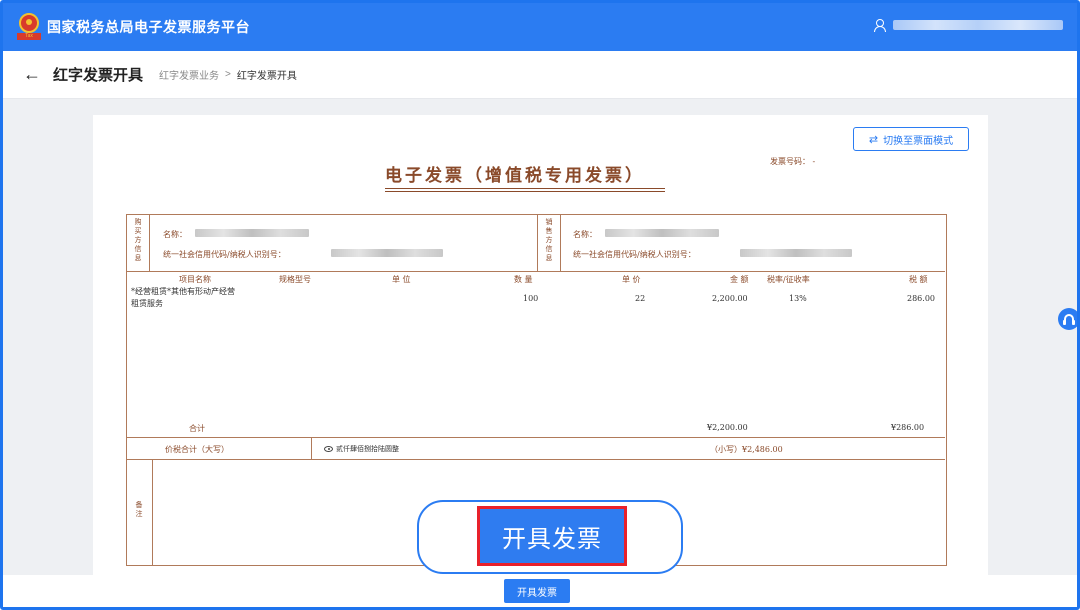 The height and width of the screenshot is (610, 1080). I want to click on total-label: 价税合计（大写）, so click(197, 449).